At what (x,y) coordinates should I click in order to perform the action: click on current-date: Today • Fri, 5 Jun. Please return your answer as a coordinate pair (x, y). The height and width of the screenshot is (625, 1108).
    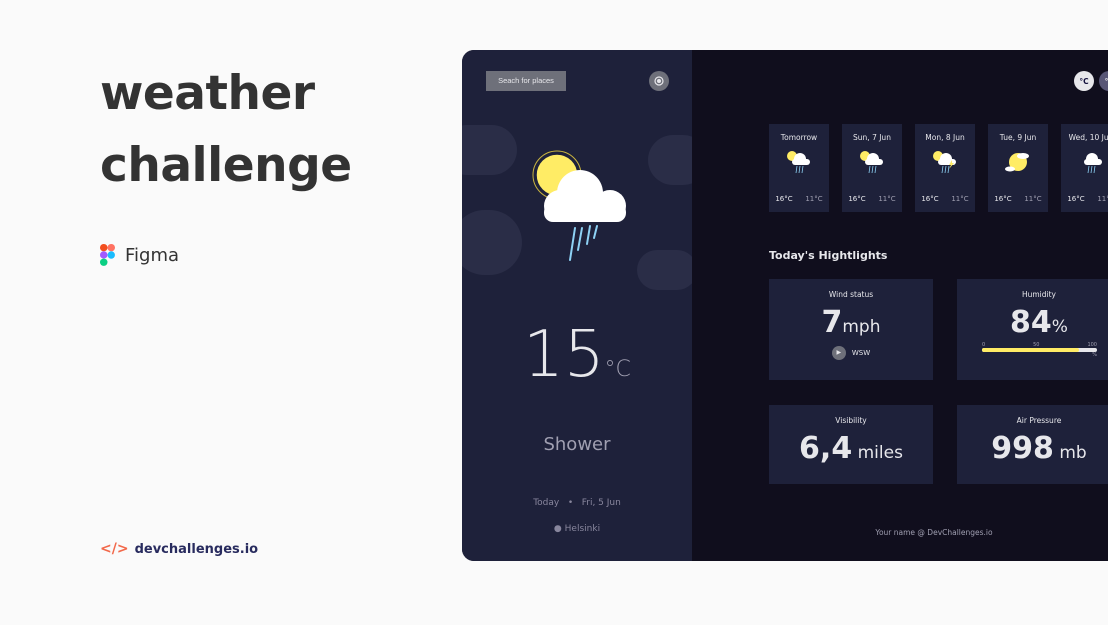
    Looking at the image, I should click on (577, 503).